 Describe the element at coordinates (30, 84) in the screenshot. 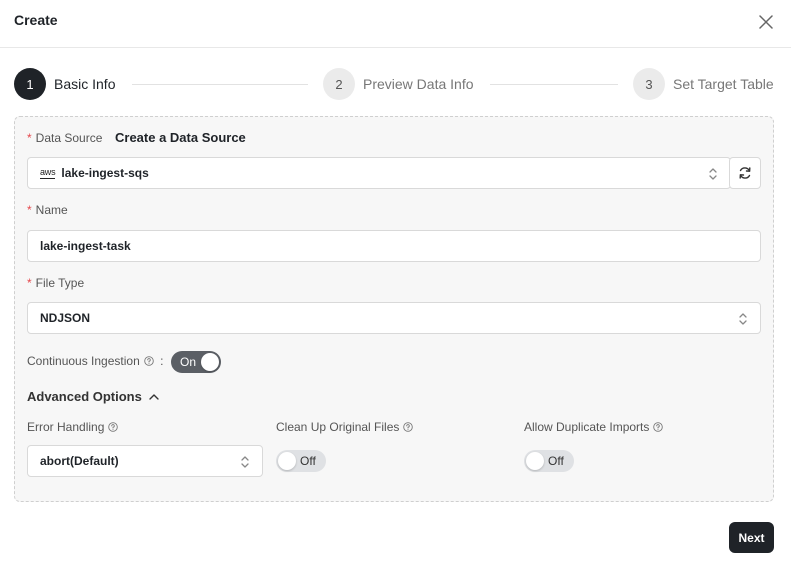

I see `step-number: 1` at that location.